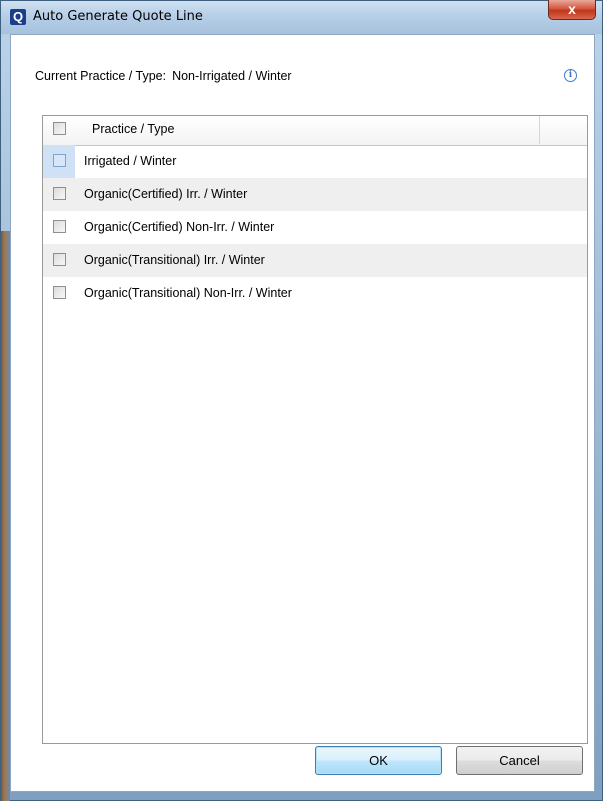 Image resolution: width=603 pixels, height=801 pixels. I want to click on row-label: Irrigated / Winter, so click(130, 161).